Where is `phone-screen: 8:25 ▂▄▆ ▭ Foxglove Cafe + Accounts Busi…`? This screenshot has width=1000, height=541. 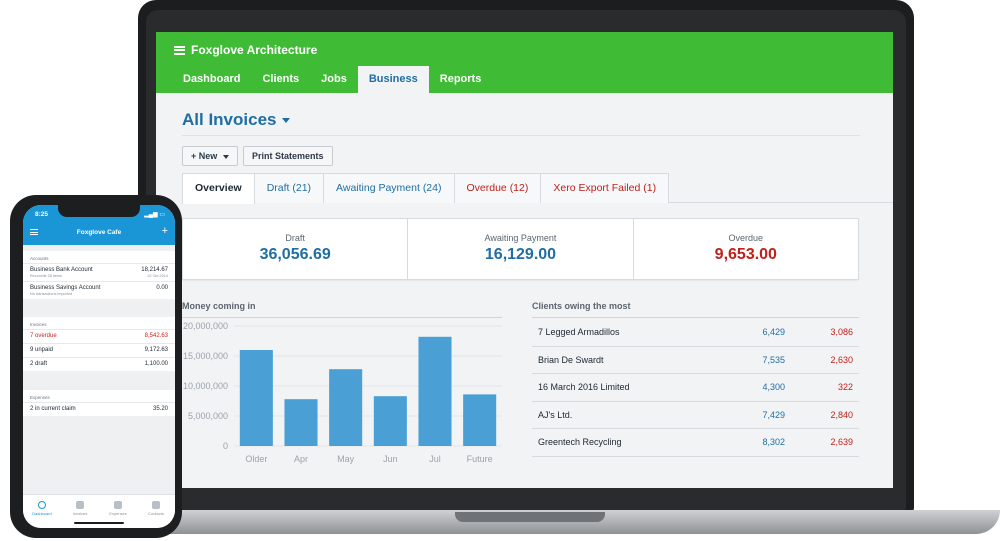
phone-screen: 8:25 ▂▄▆ ▭ Foxglove Cafe + Accounts Busi… is located at coordinates (99, 366).